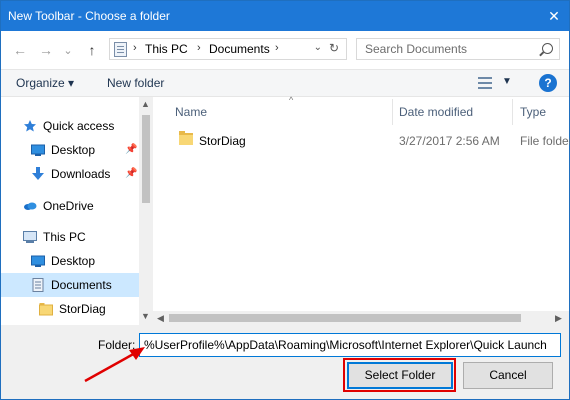 This screenshot has height=400, width=570. What do you see at coordinates (38, 173) in the screenshot?
I see `download-icon` at bounding box center [38, 173].